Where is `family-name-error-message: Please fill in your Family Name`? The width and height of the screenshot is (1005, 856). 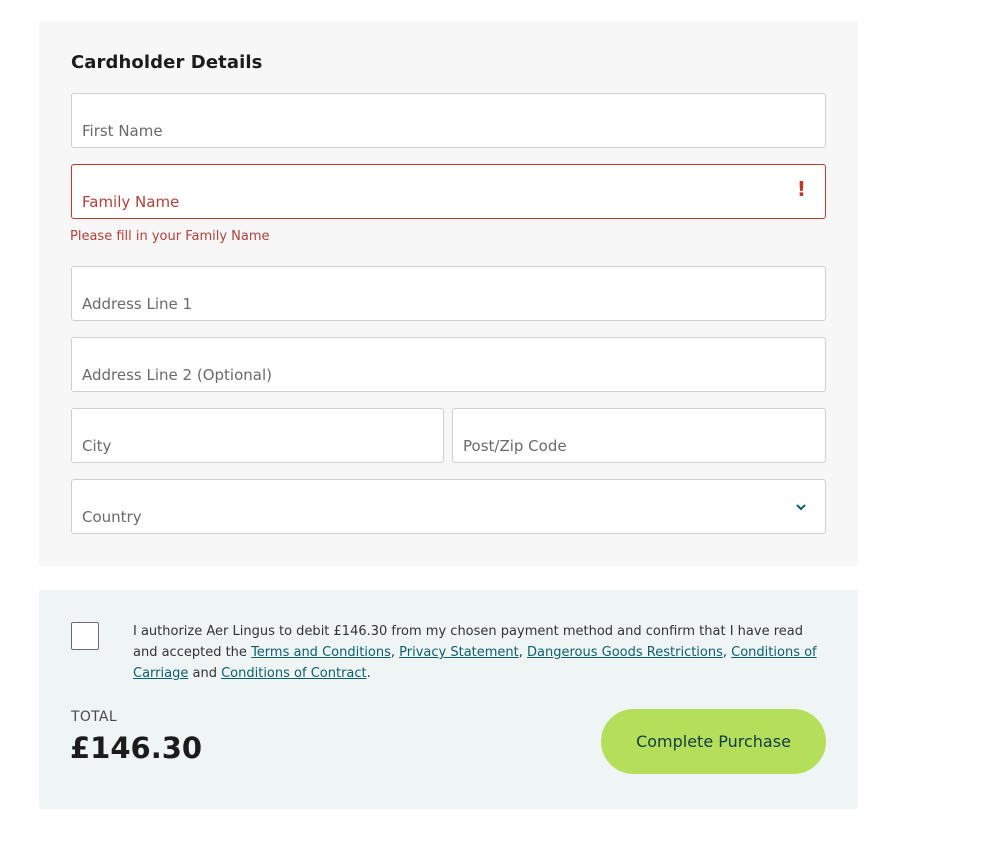
family-name-error-message: Please fill in your Family Name is located at coordinates (170, 236).